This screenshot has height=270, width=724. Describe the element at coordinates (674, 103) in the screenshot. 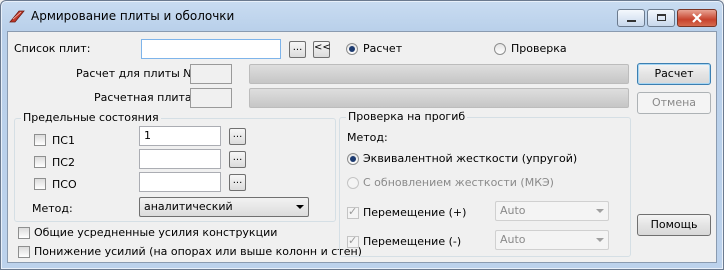

I see `cancel-button: Отмена` at that location.